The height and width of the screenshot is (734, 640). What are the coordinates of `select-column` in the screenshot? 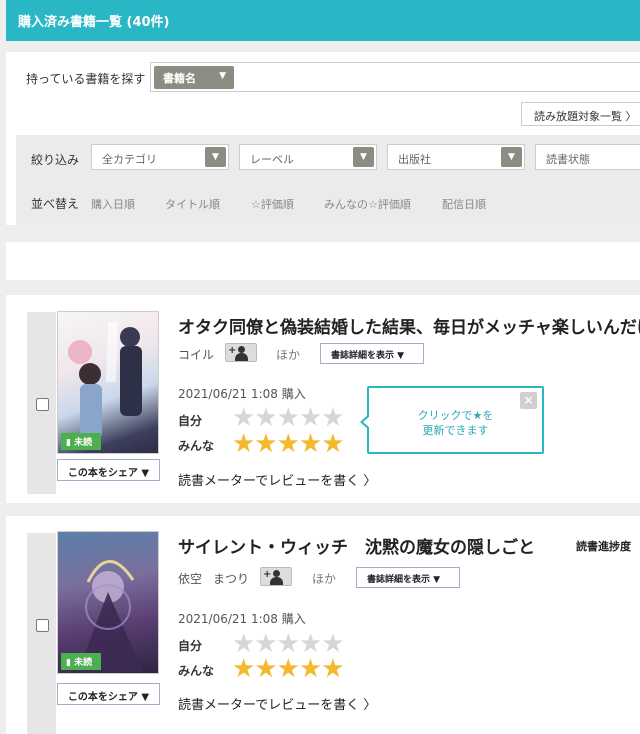 It's located at (41, 633).